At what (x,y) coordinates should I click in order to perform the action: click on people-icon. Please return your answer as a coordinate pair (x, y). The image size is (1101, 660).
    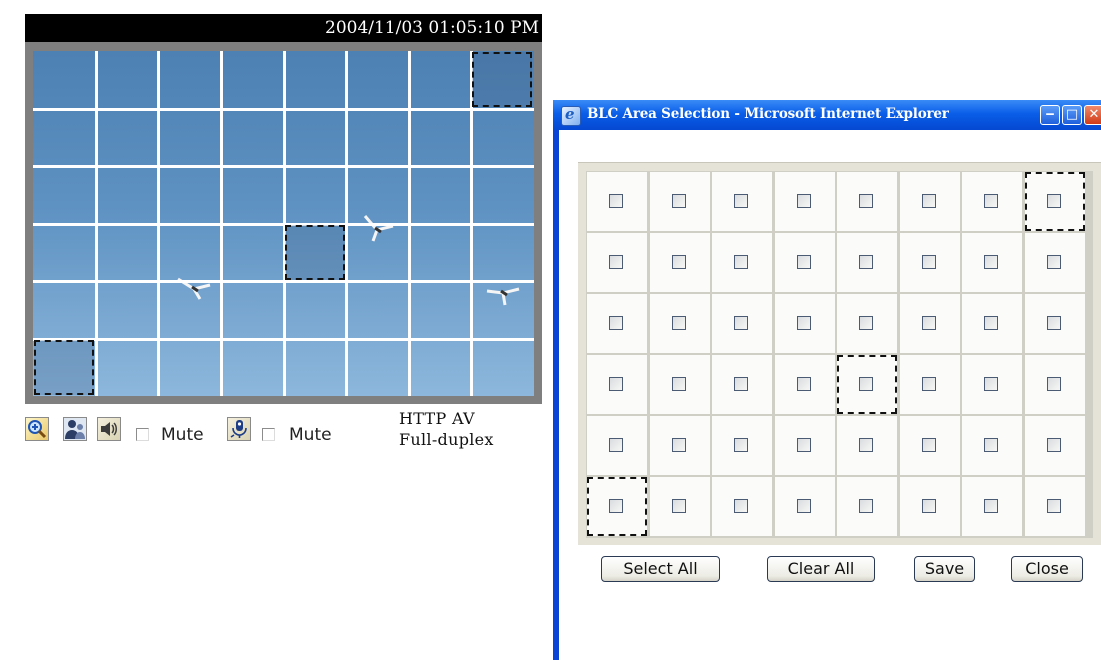
    Looking at the image, I should click on (75, 429).